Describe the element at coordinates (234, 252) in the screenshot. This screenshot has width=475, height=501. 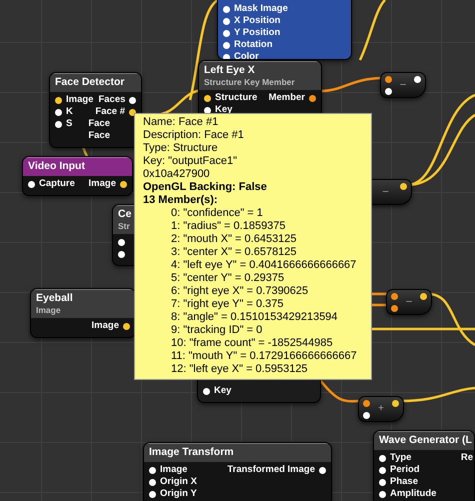
I see `member-line: 3: "center X" = 0.6578125` at that location.